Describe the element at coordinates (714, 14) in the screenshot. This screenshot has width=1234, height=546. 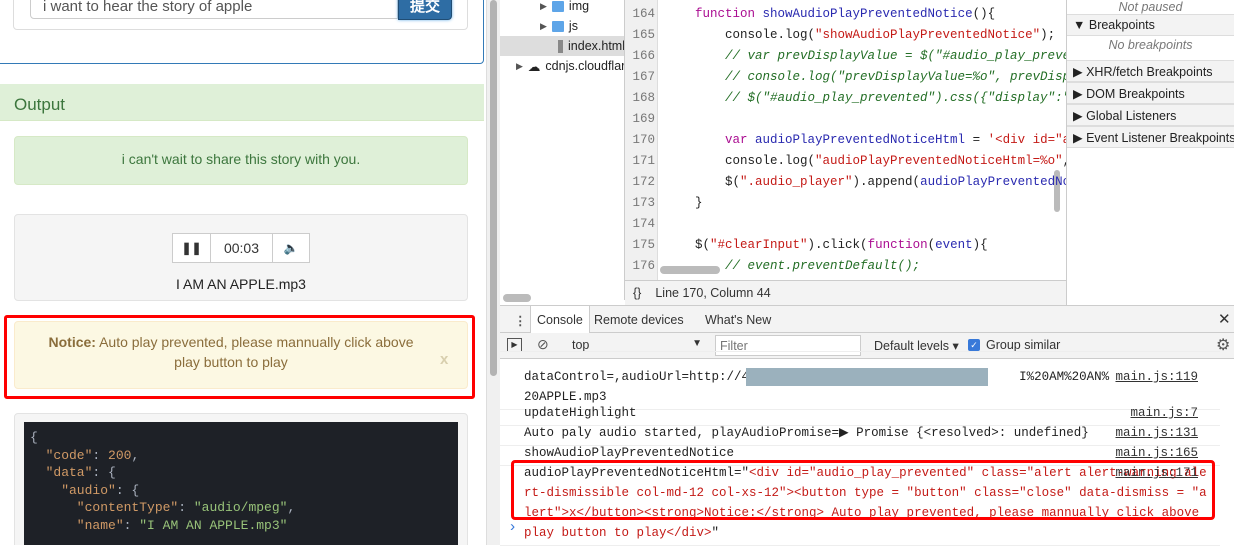
I see `code-token: function` at that location.